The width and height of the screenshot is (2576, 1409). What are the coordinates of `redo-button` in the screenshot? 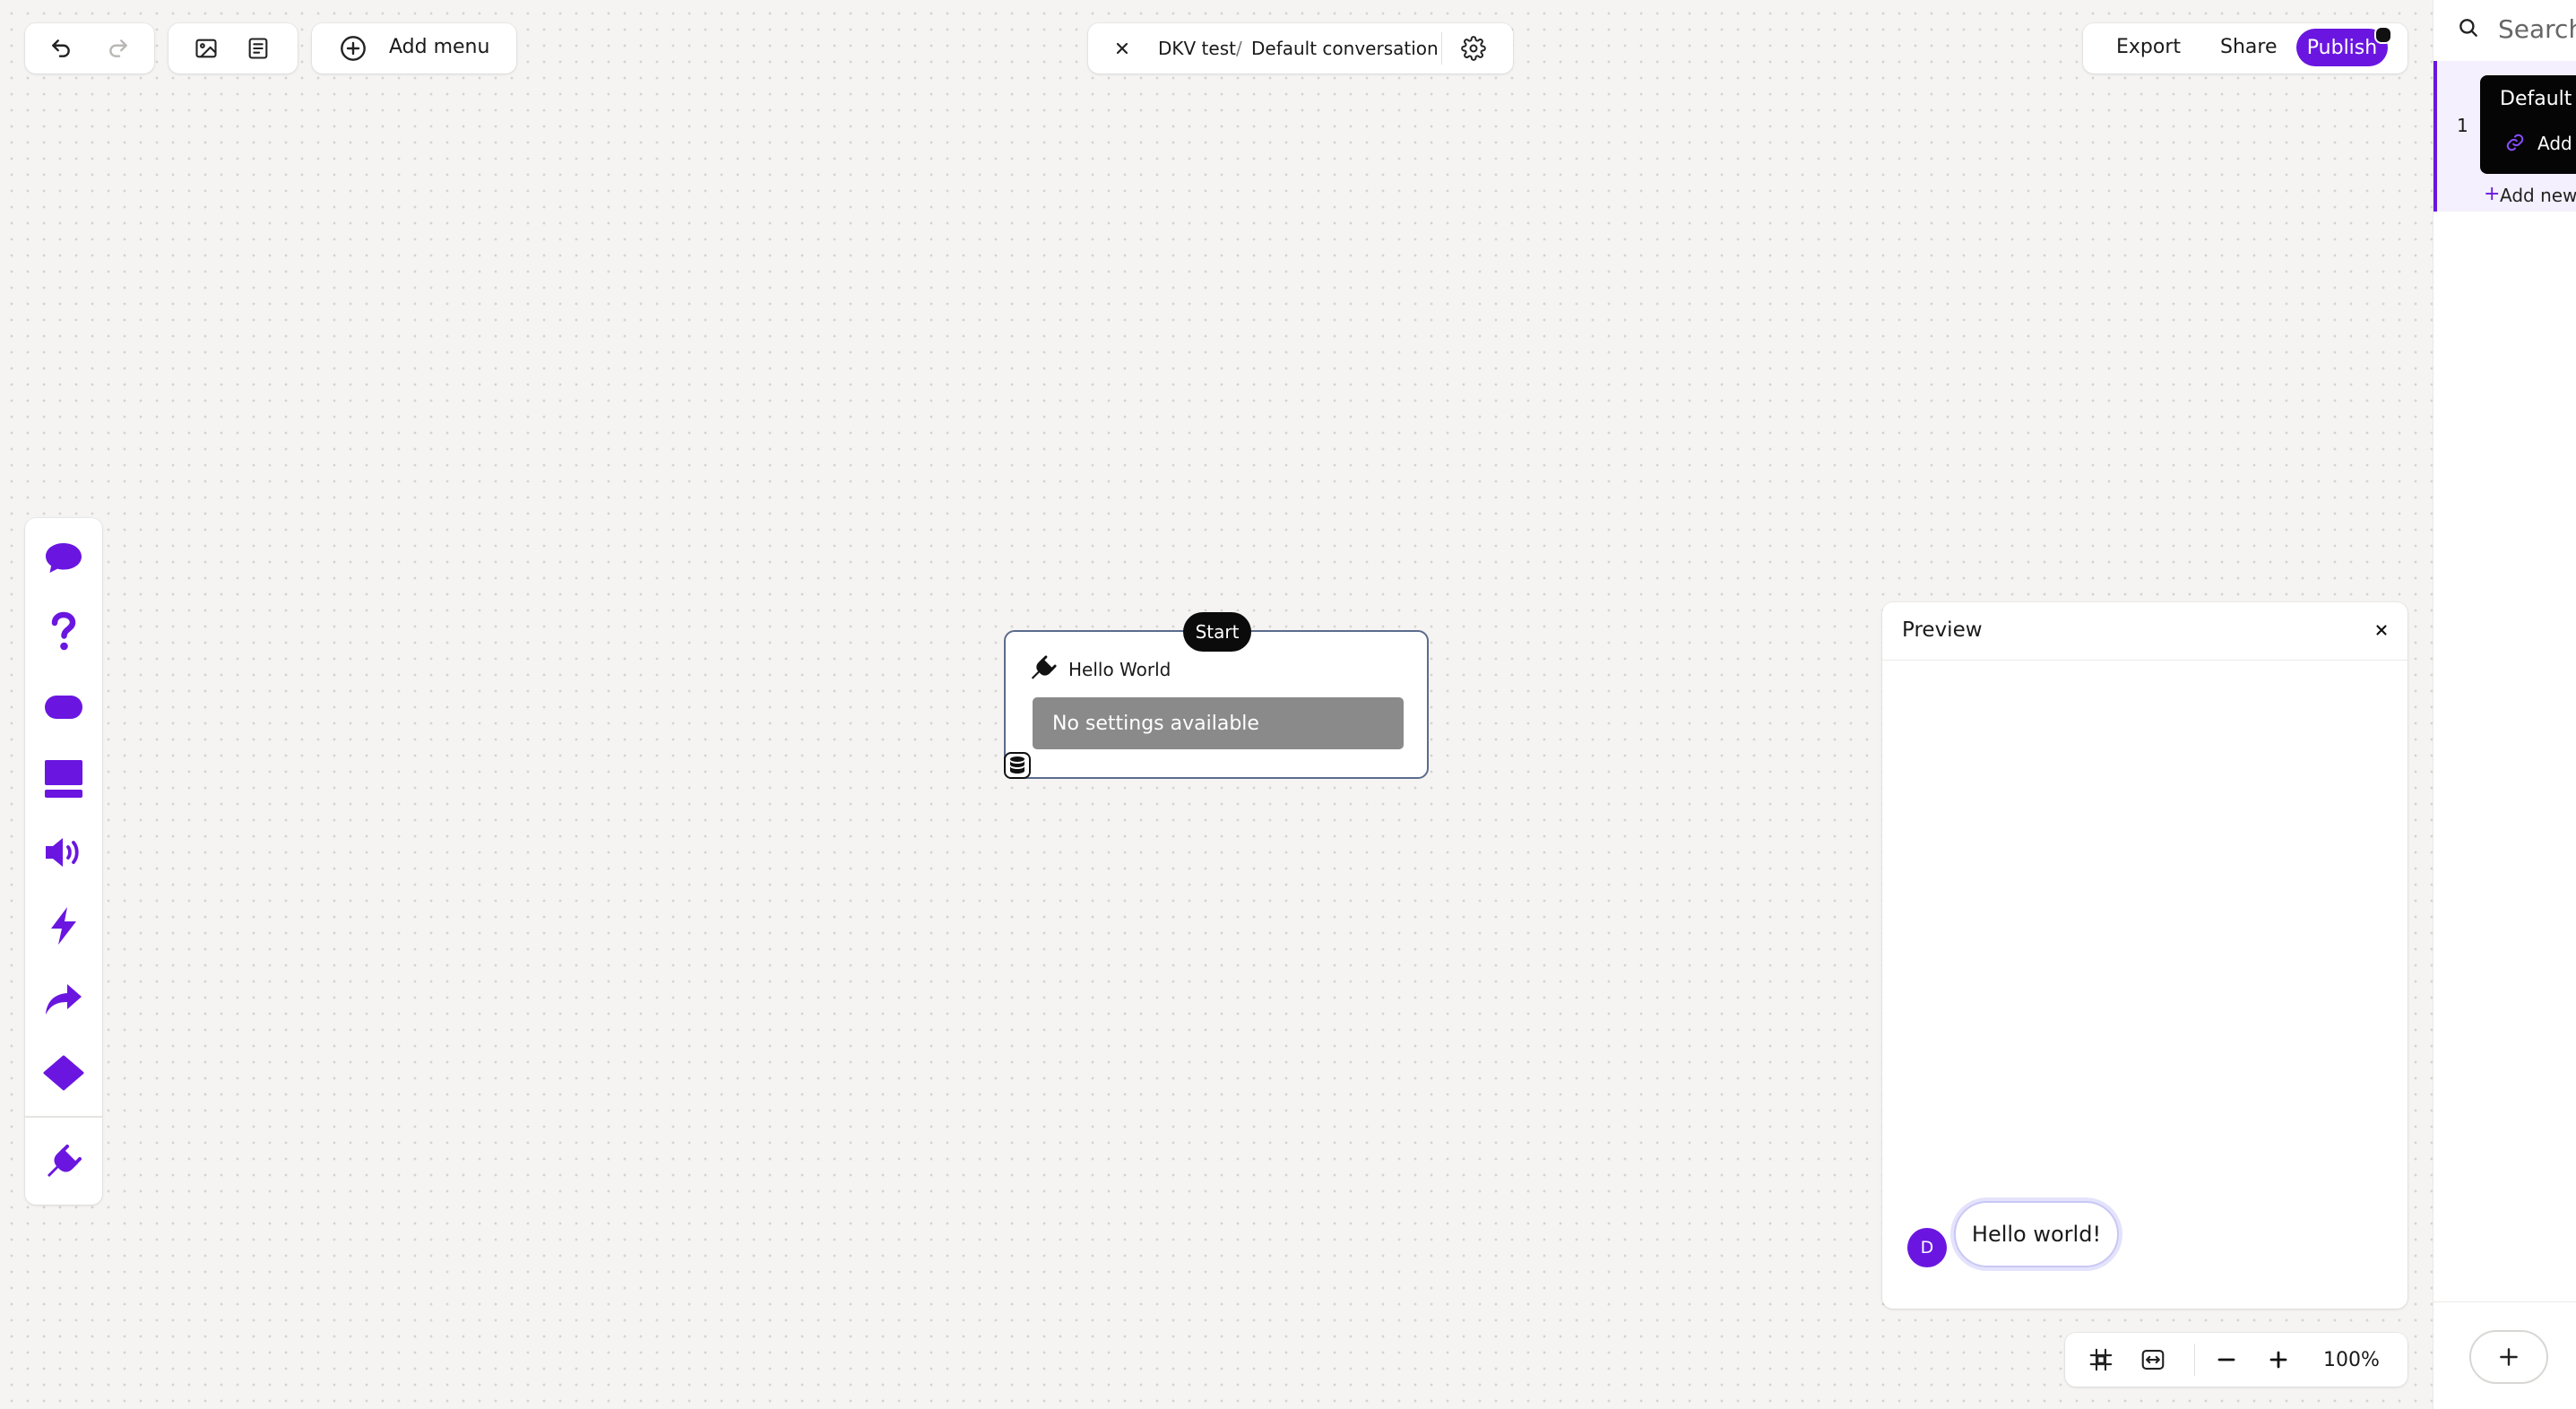 It's located at (118, 48).